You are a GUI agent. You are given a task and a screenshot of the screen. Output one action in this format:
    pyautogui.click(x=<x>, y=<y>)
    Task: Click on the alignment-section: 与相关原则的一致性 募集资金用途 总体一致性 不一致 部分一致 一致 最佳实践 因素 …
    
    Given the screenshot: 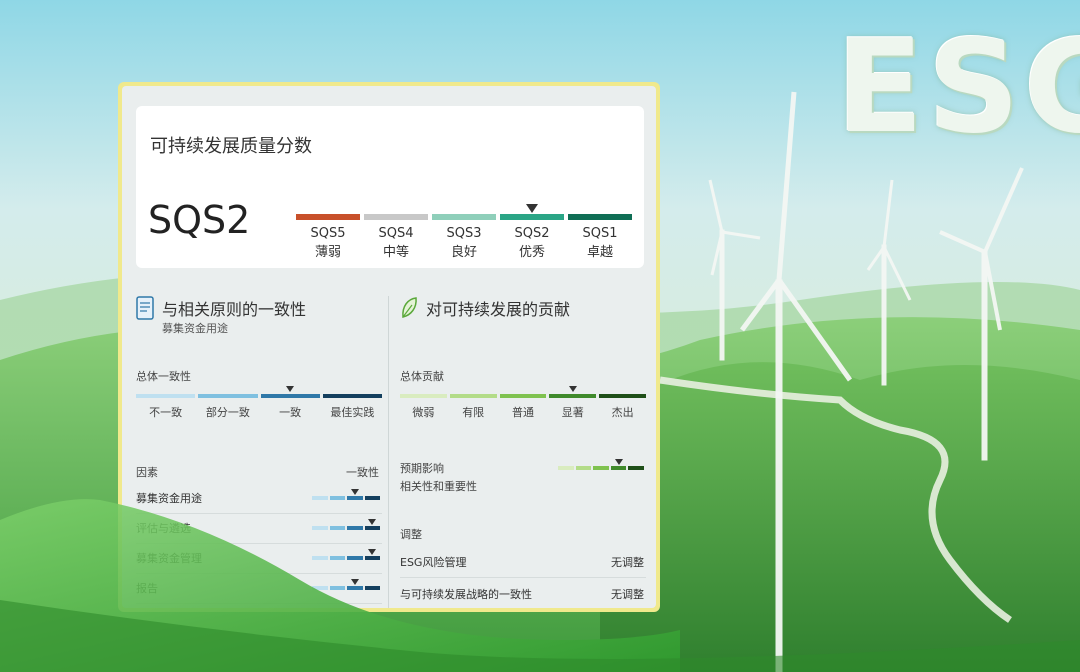 What is the action you would take?
    pyautogui.click(x=259, y=450)
    